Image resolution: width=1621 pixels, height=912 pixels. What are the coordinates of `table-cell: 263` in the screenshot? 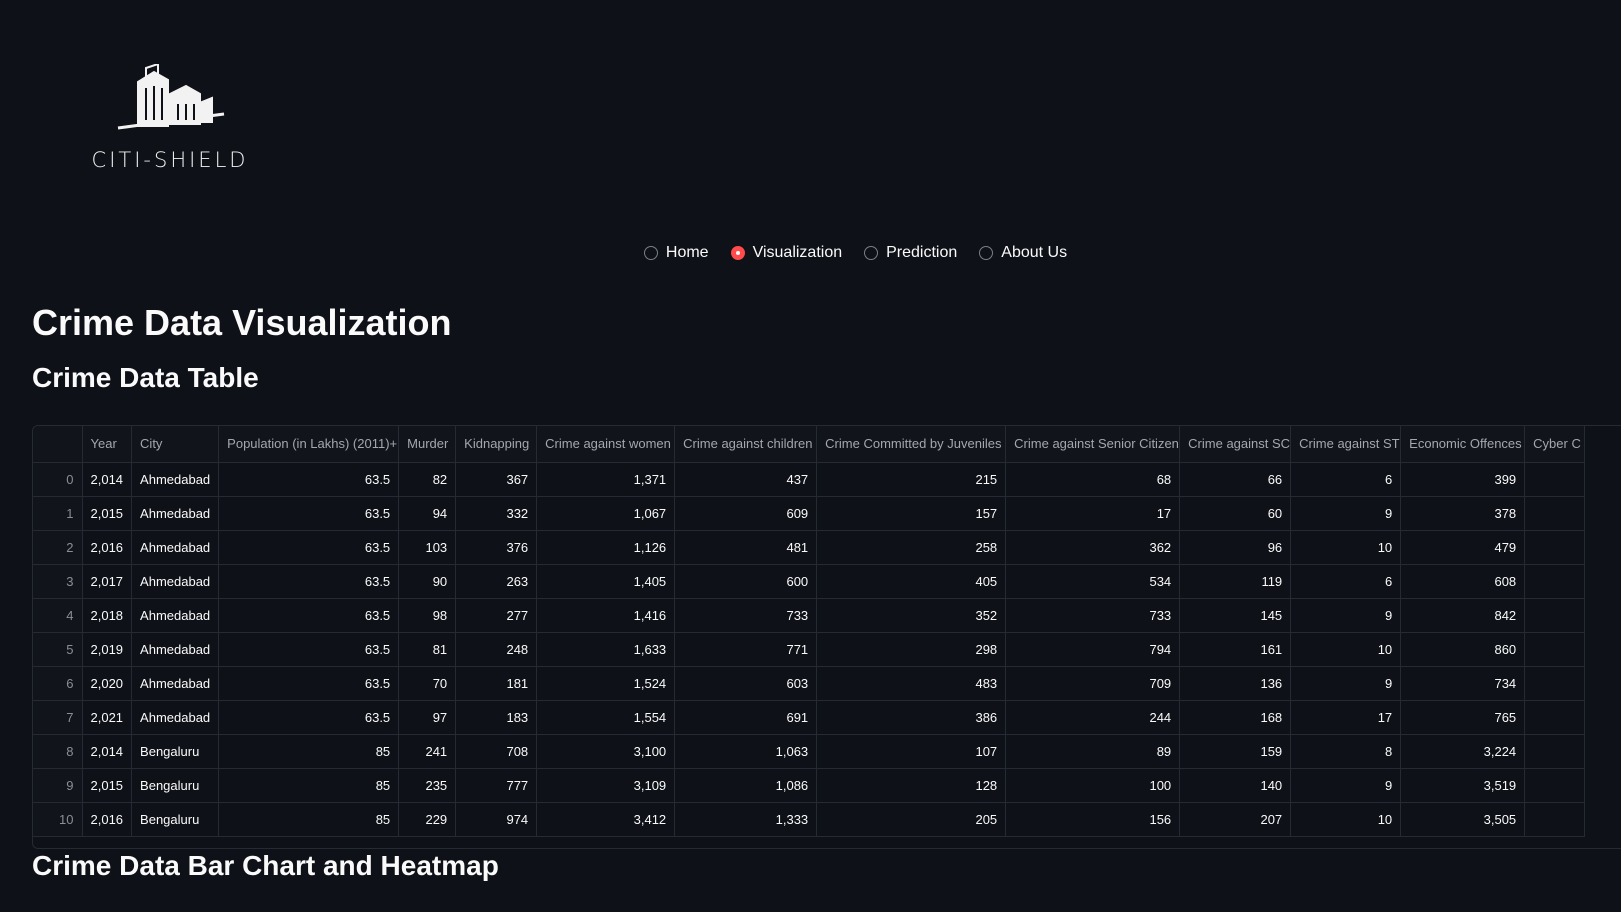 It's located at (496, 581).